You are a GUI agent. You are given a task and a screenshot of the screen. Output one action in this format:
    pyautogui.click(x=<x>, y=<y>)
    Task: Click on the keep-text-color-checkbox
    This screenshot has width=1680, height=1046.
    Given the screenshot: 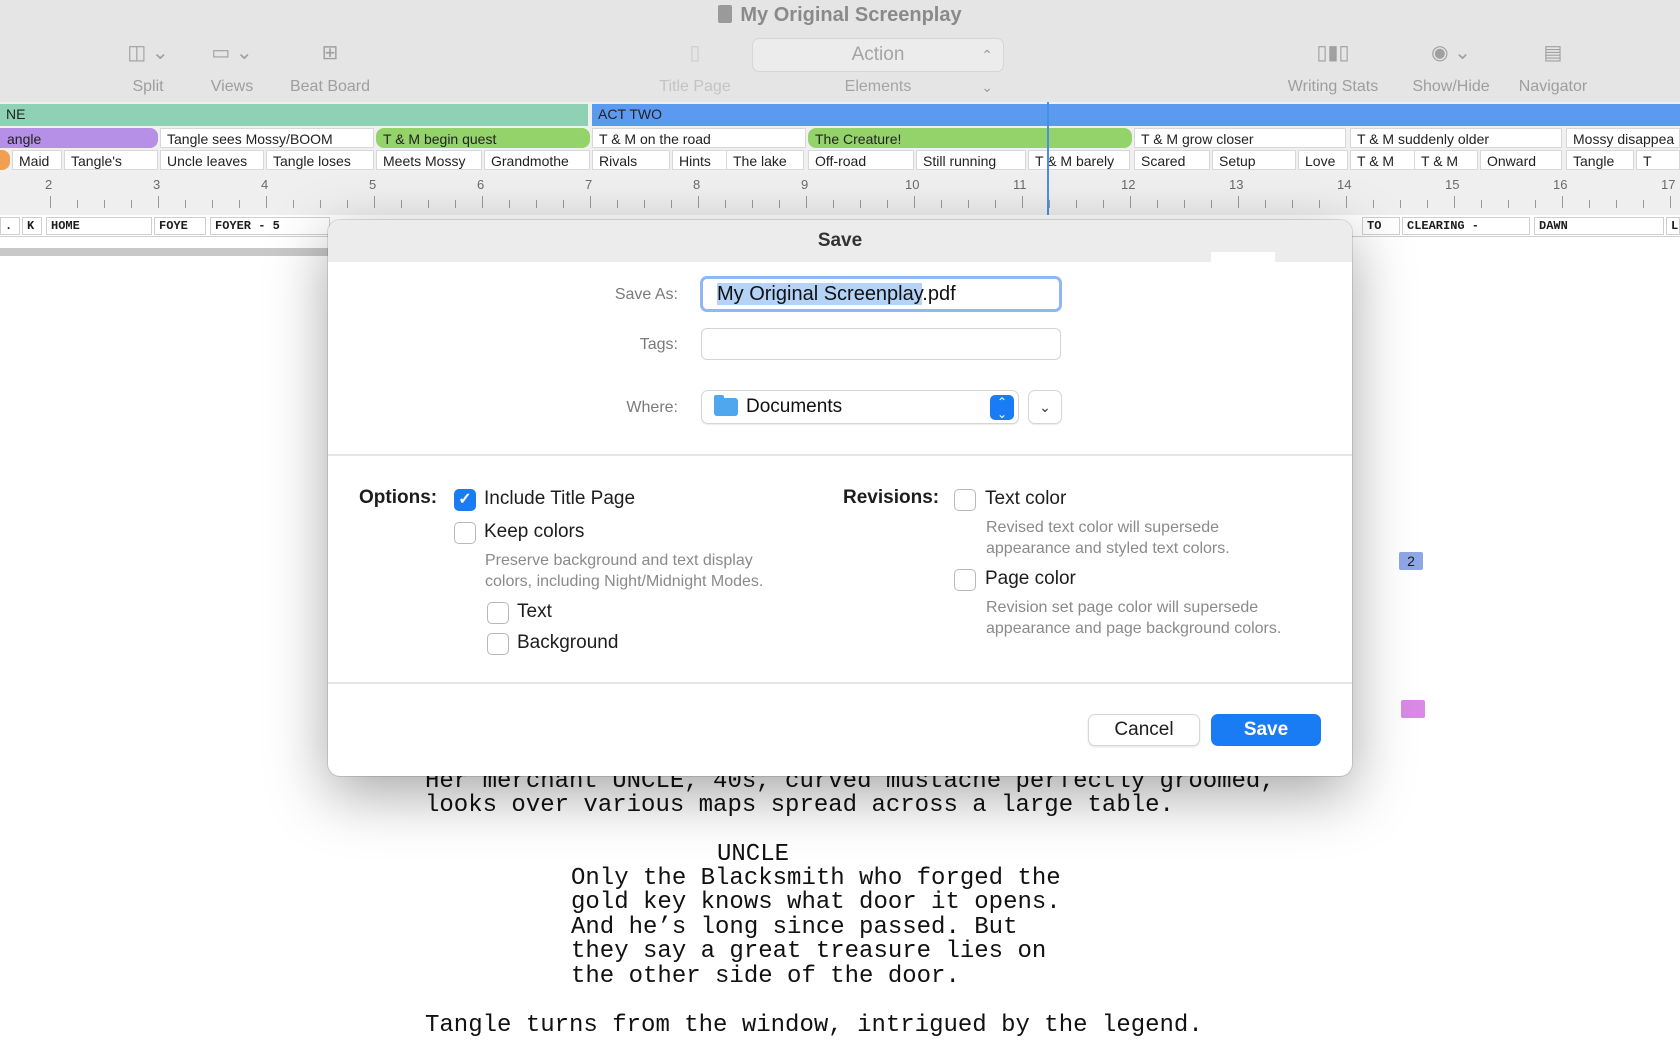 What is the action you would take?
    pyautogui.click(x=498, y=613)
    